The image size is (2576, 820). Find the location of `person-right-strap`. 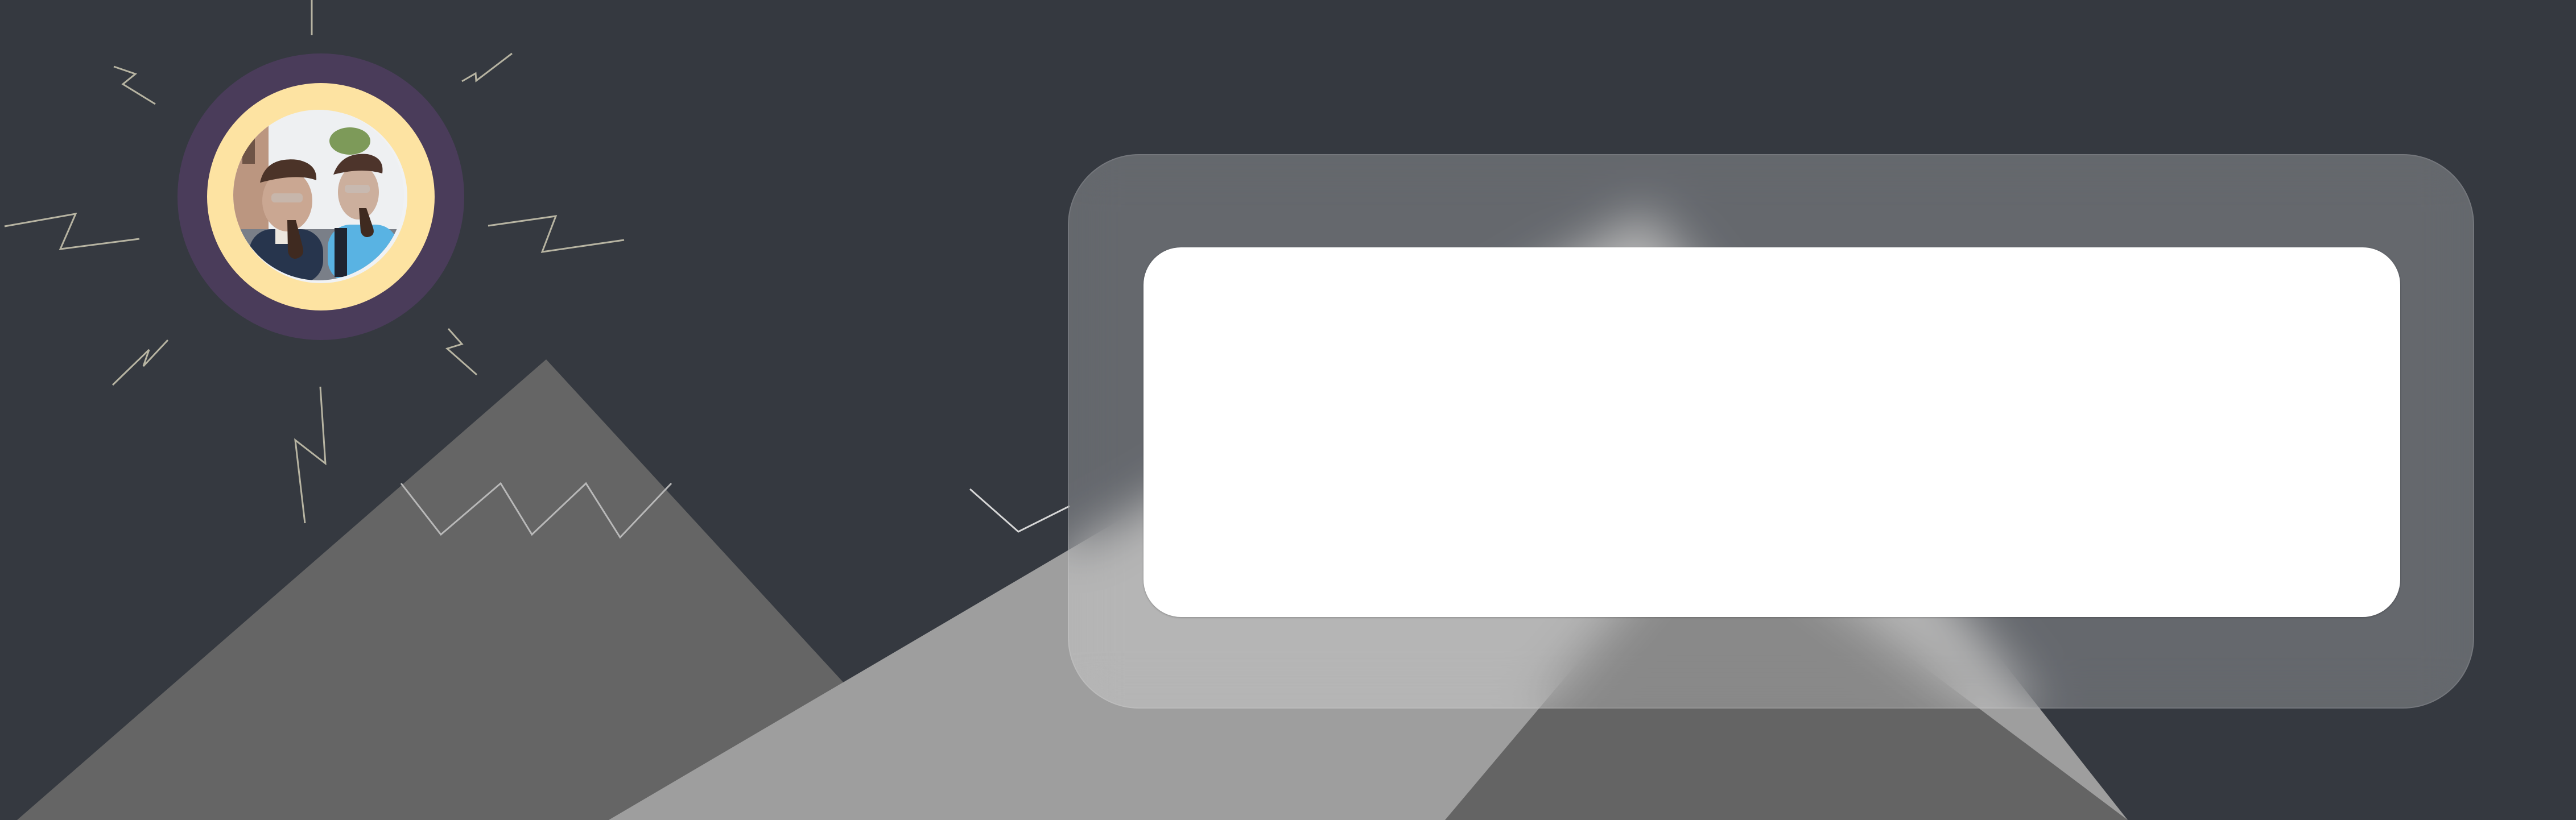

person-right-strap is located at coordinates (341, 252).